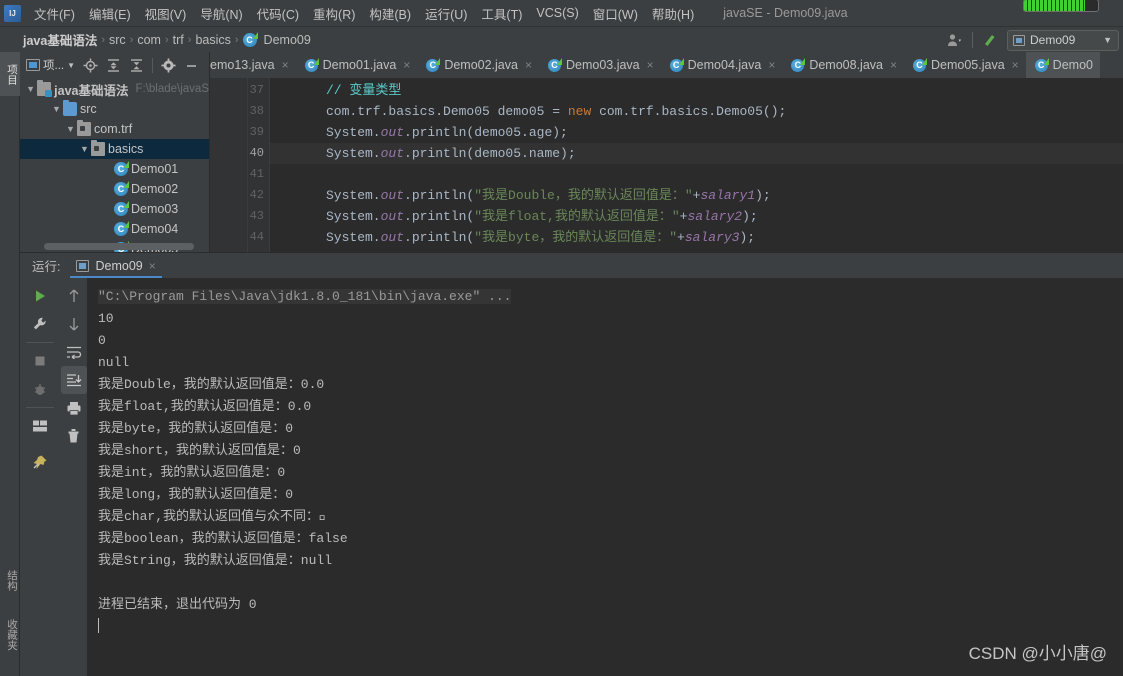 The height and width of the screenshot is (676, 1123). What do you see at coordinates (357, 65) in the screenshot?
I see `editor-tab-demo01: Demo01.java ×` at bounding box center [357, 65].